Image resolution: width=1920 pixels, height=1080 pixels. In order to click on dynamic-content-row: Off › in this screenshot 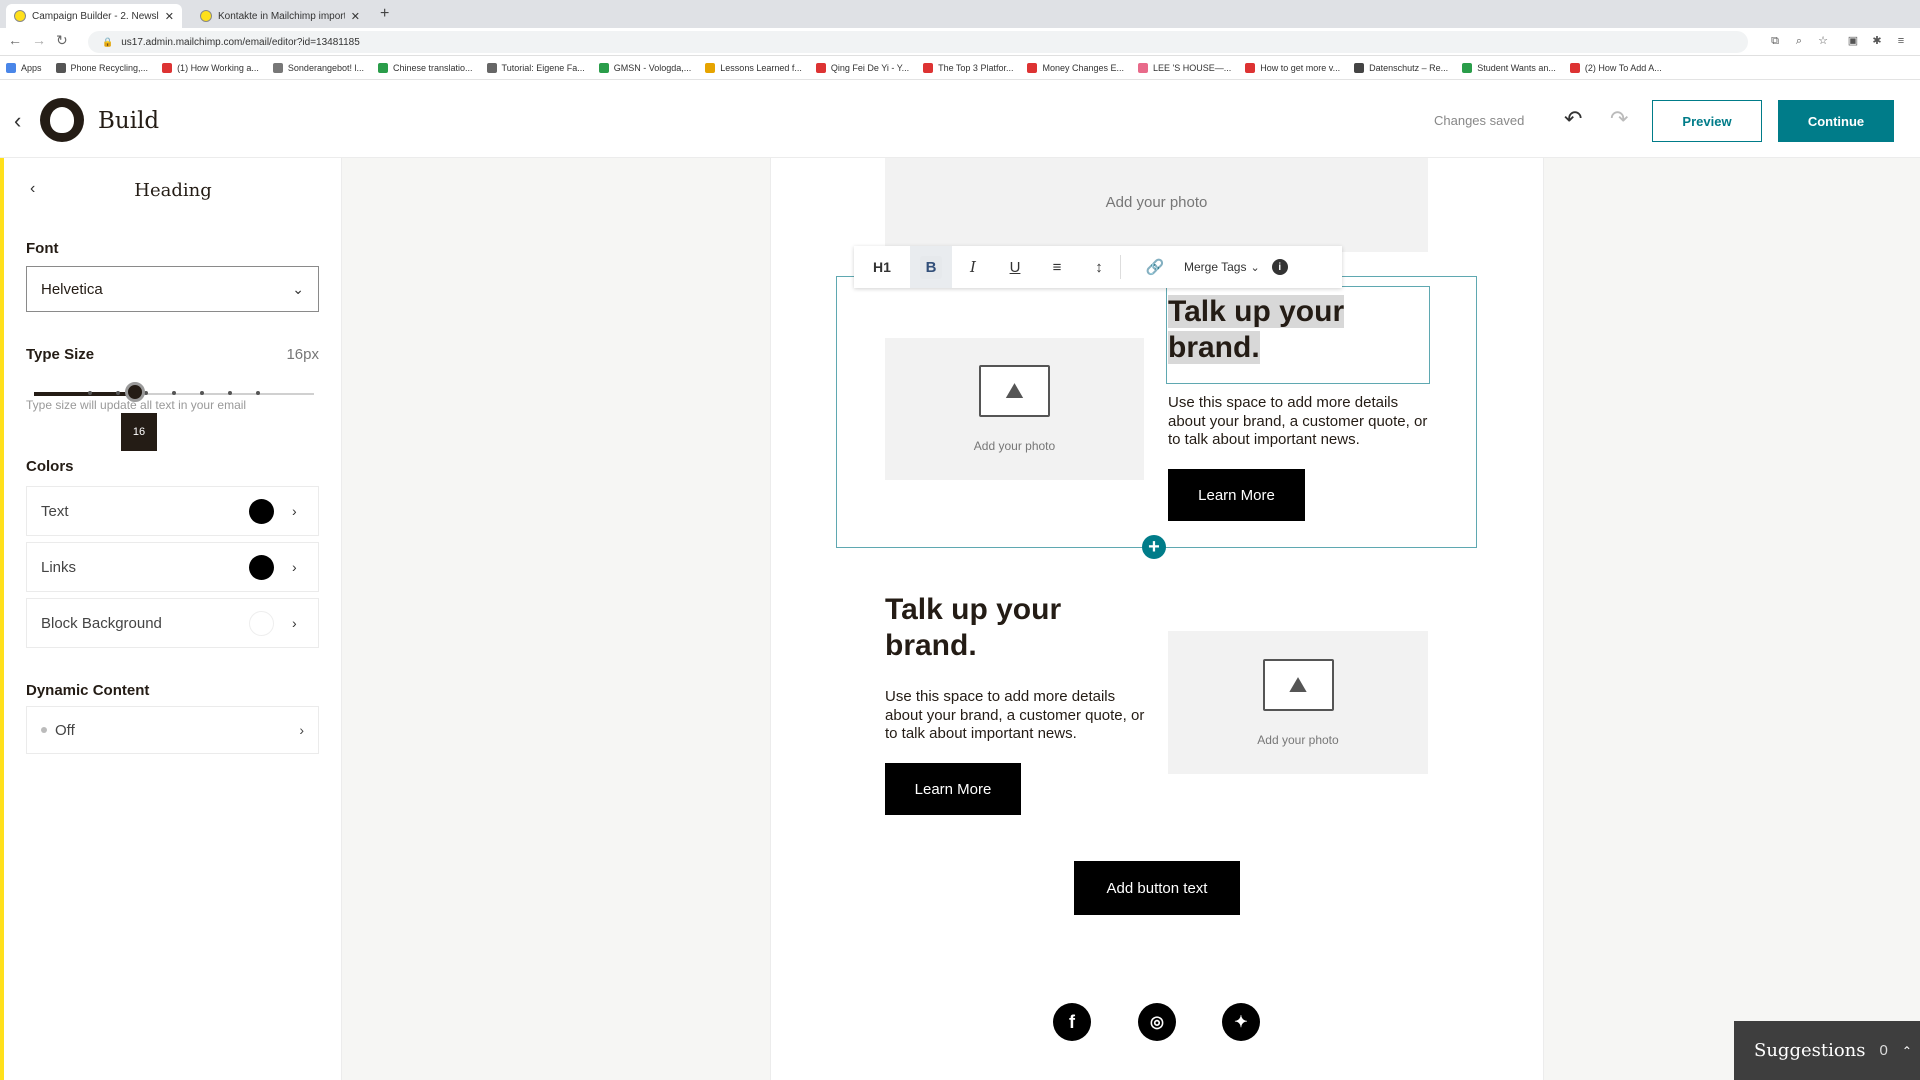, I will do `click(172, 730)`.